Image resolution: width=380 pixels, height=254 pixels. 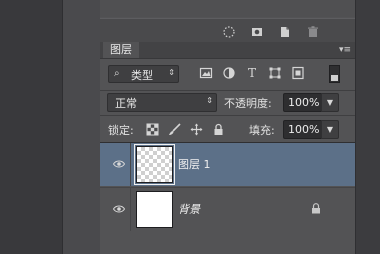 I want to click on lock-transparent-pixels-icon, so click(x=152, y=129).